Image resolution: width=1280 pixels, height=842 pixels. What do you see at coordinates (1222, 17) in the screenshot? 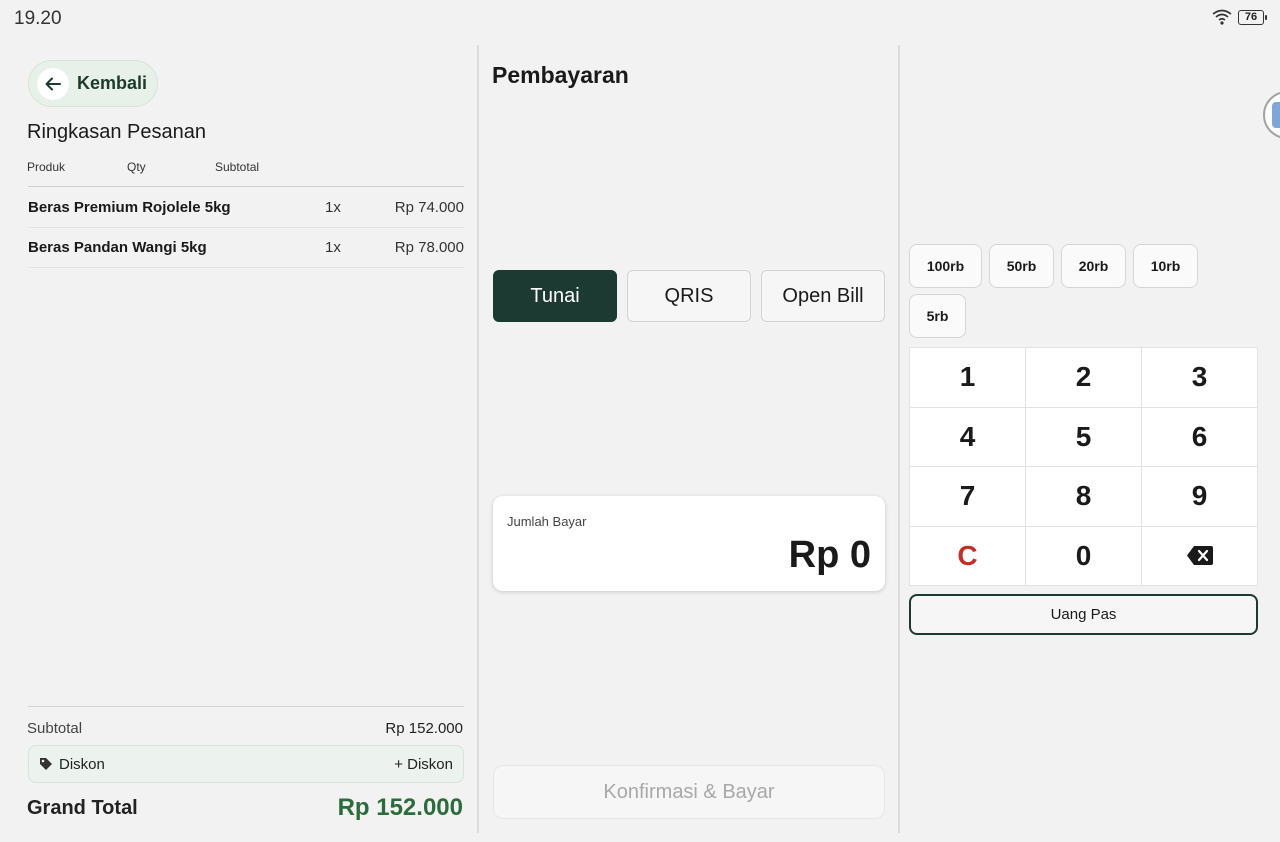
I see `wifi-icon` at bounding box center [1222, 17].